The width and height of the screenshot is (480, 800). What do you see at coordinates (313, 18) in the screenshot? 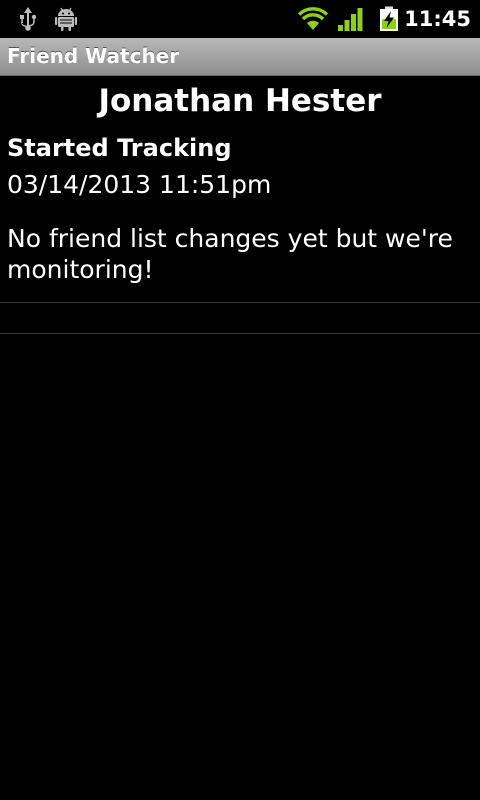
I see `wifi-icon` at bounding box center [313, 18].